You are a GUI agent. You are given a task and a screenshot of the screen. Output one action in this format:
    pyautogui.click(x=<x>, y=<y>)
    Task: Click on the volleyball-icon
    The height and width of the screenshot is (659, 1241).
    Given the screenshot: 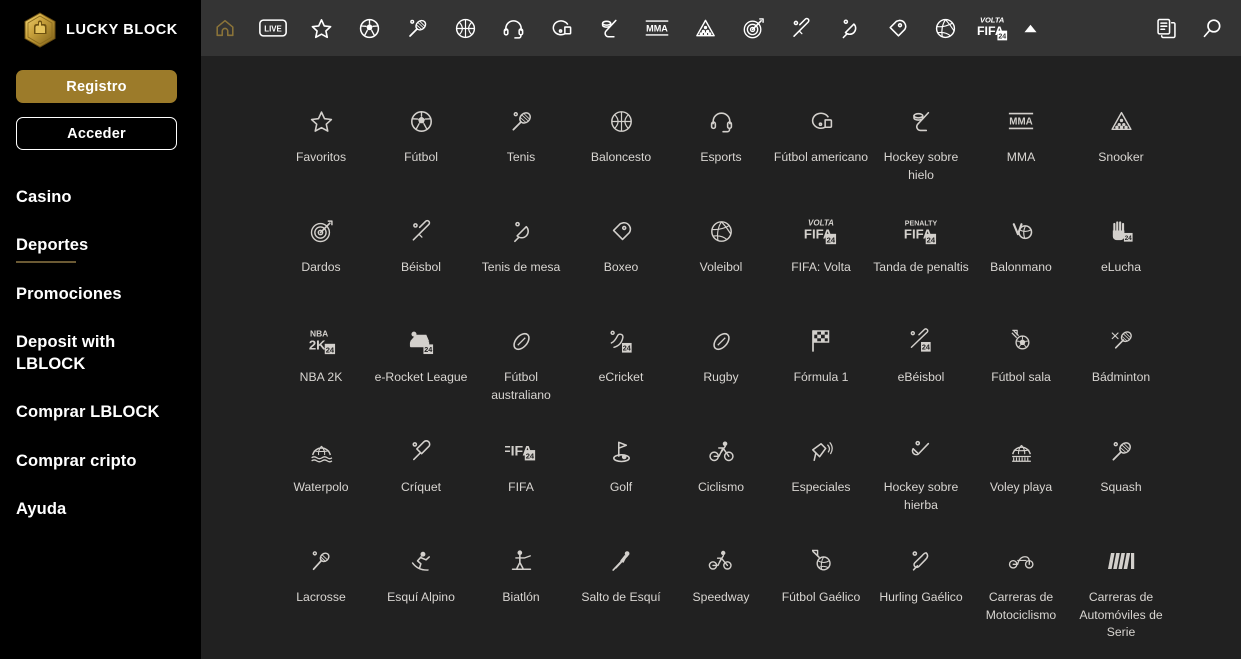 What is the action you would take?
    pyautogui.click(x=945, y=28)
    